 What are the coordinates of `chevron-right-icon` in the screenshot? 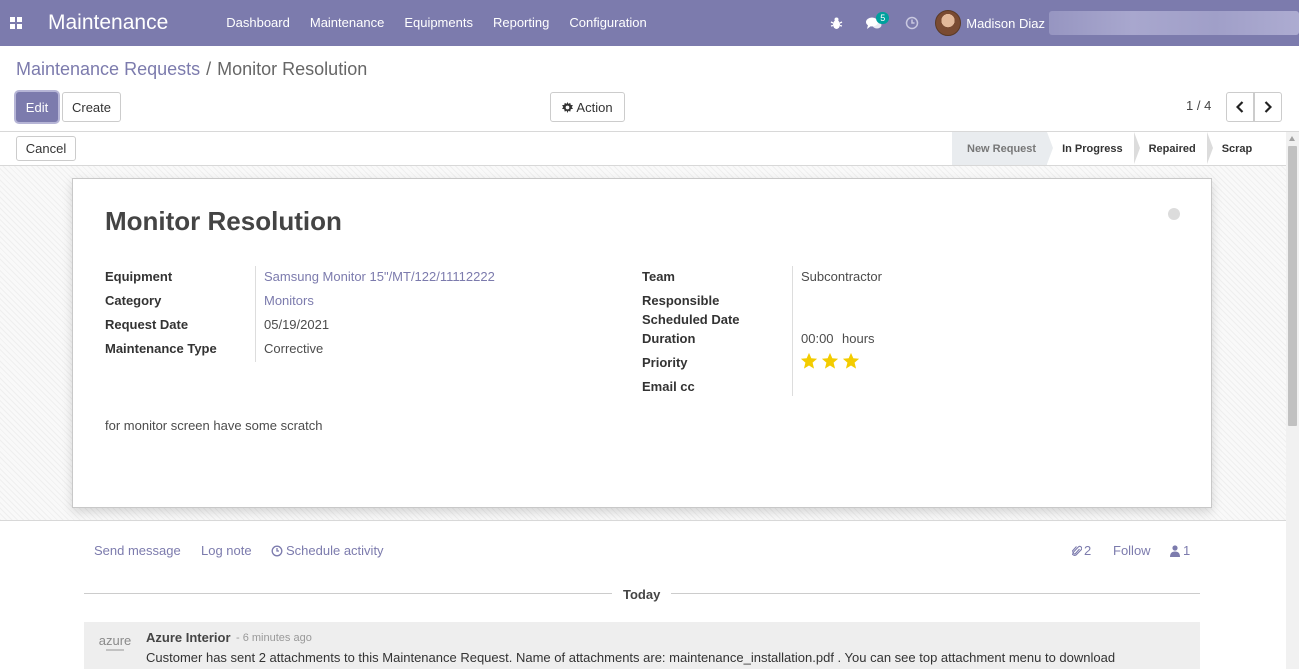 It's located at (1268, 107).